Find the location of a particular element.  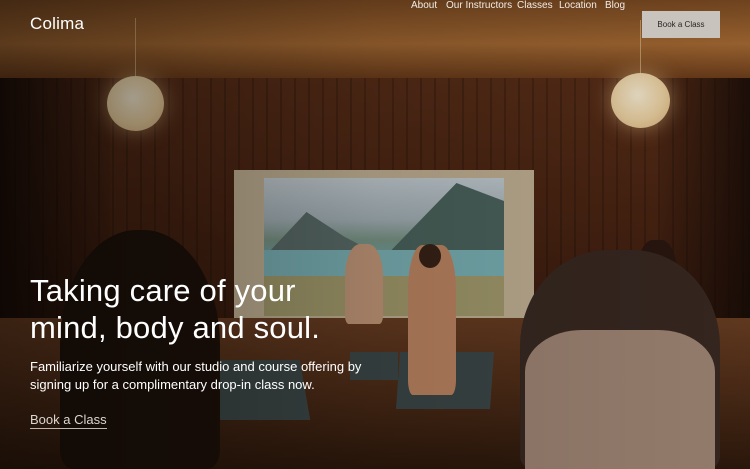

nav-link-about: About is located at coordinates (424, 5).